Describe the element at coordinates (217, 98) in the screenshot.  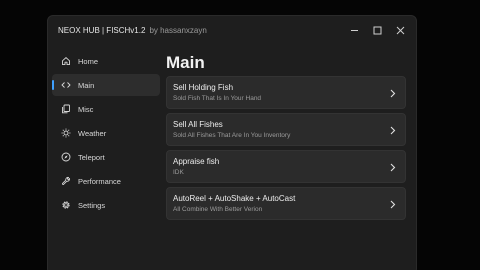
I see `card-description: Sold Fish That Is In Your Hand` at that location.